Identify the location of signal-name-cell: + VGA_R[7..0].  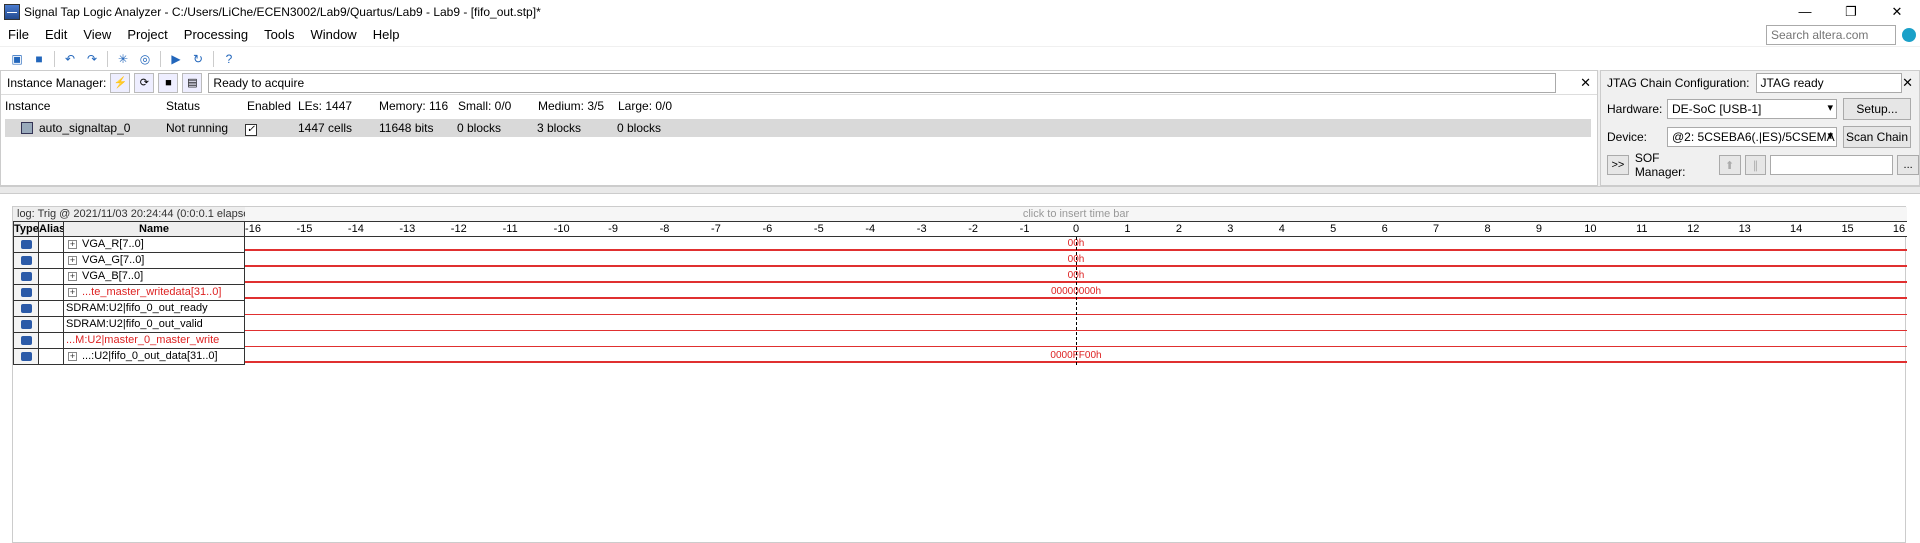
(154, 245).